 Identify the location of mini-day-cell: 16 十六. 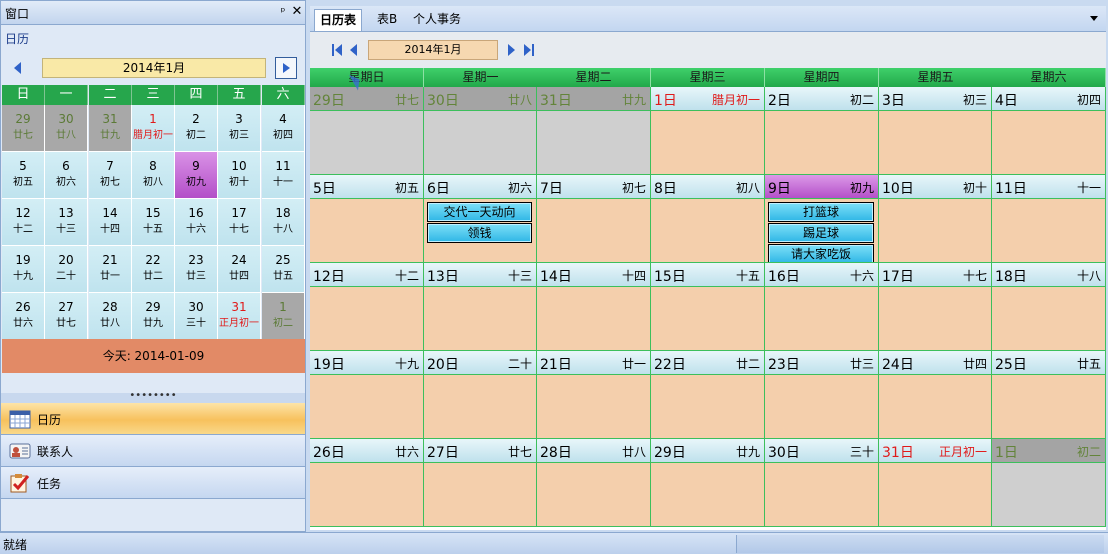
(196, 222).